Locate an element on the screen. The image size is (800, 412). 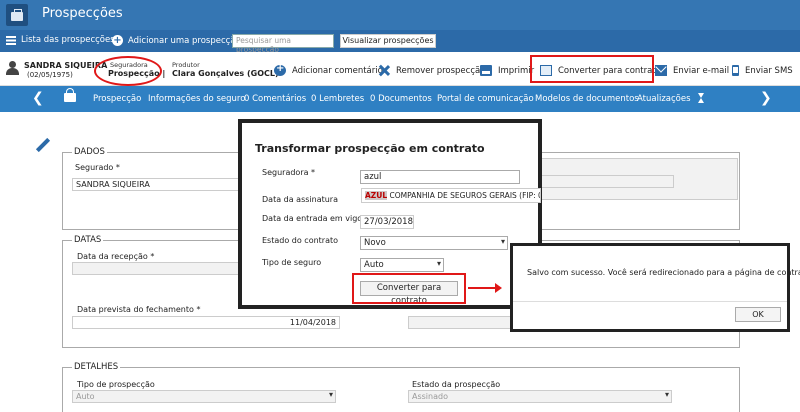
fechamento-label: Data prevista do fechamento * is located at coordinates (139, 309).